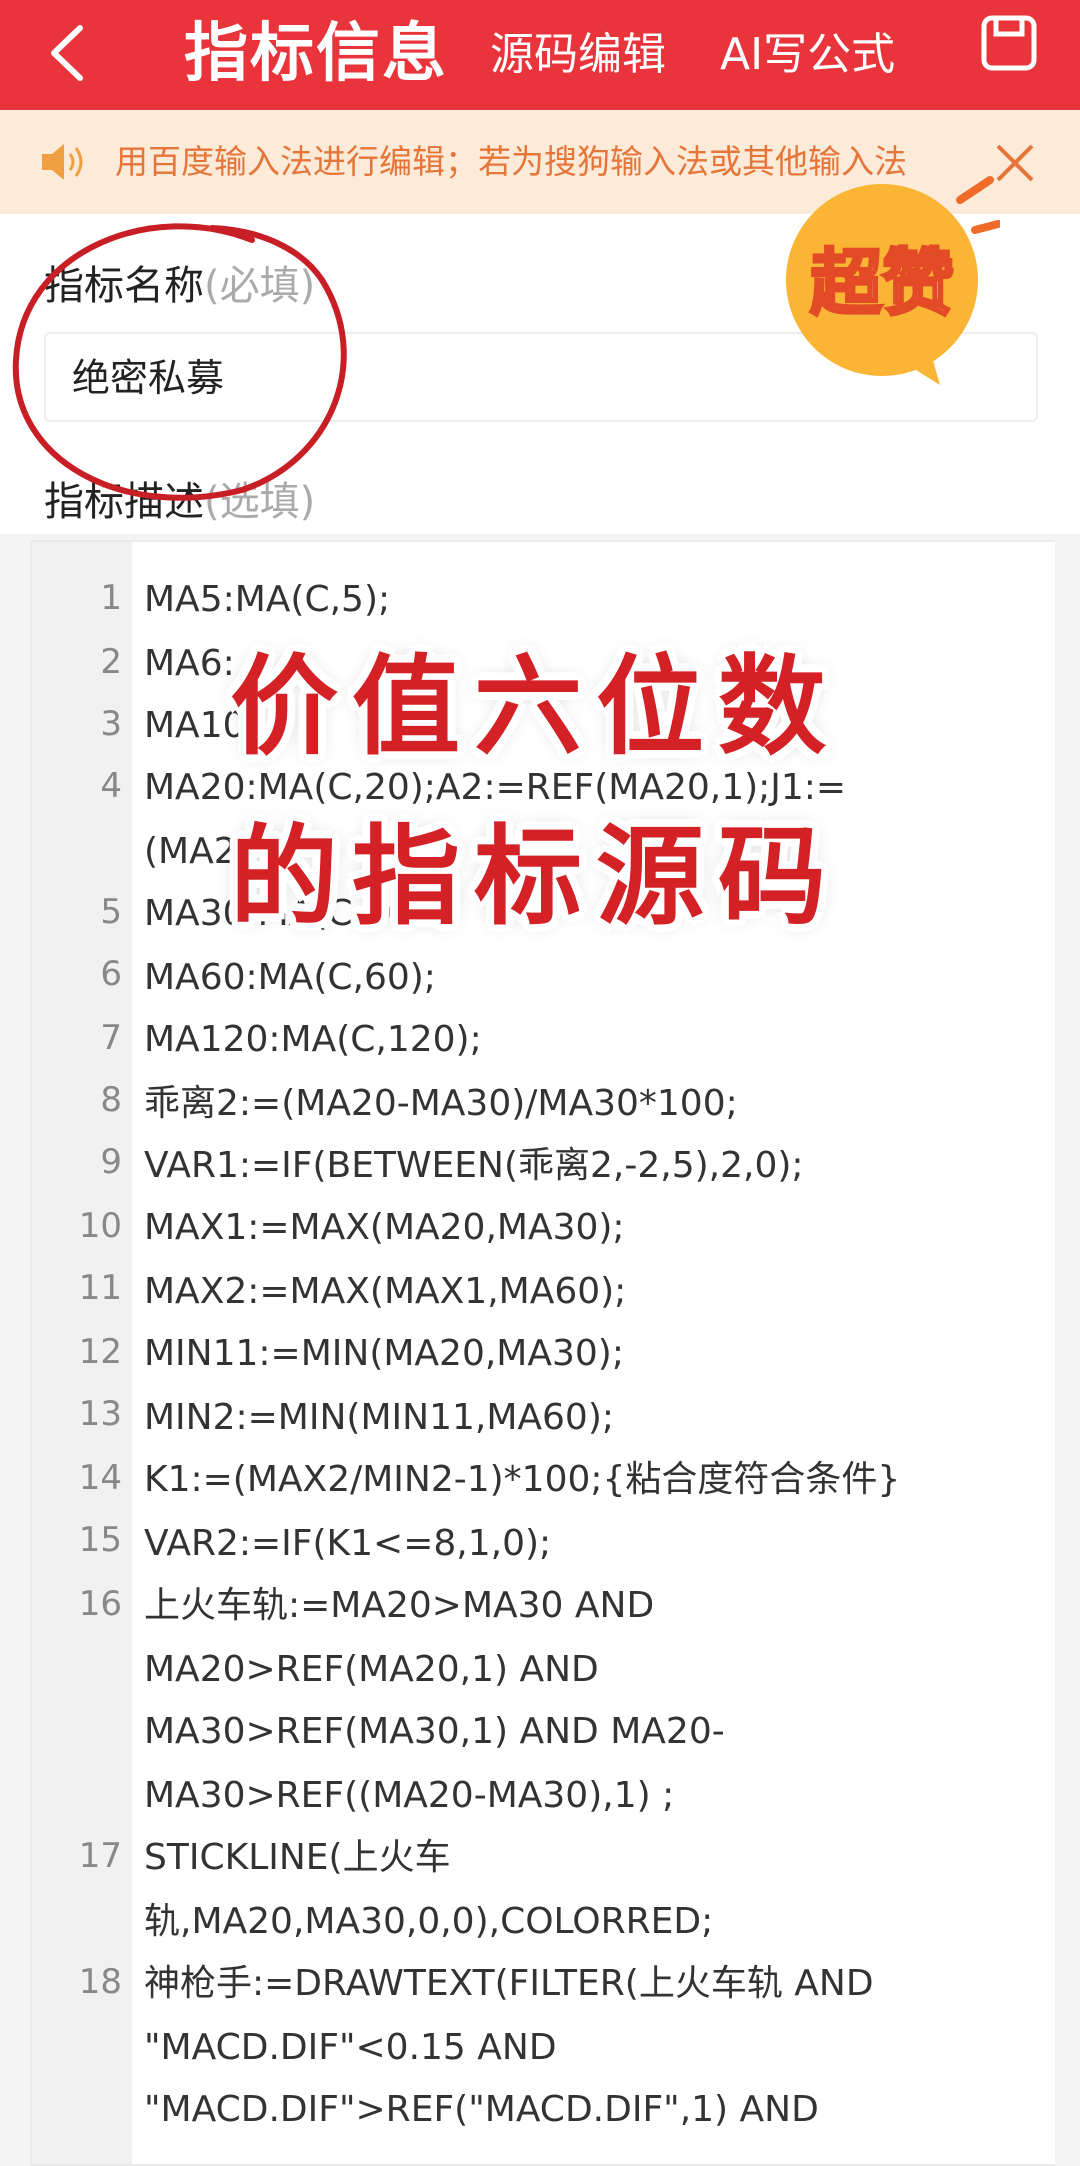 The height and width of the screenshot is (2166, 1080). Describe the element at coordinates (189, 663) in the screenshot. I see `code-line: MA6:` at that location.